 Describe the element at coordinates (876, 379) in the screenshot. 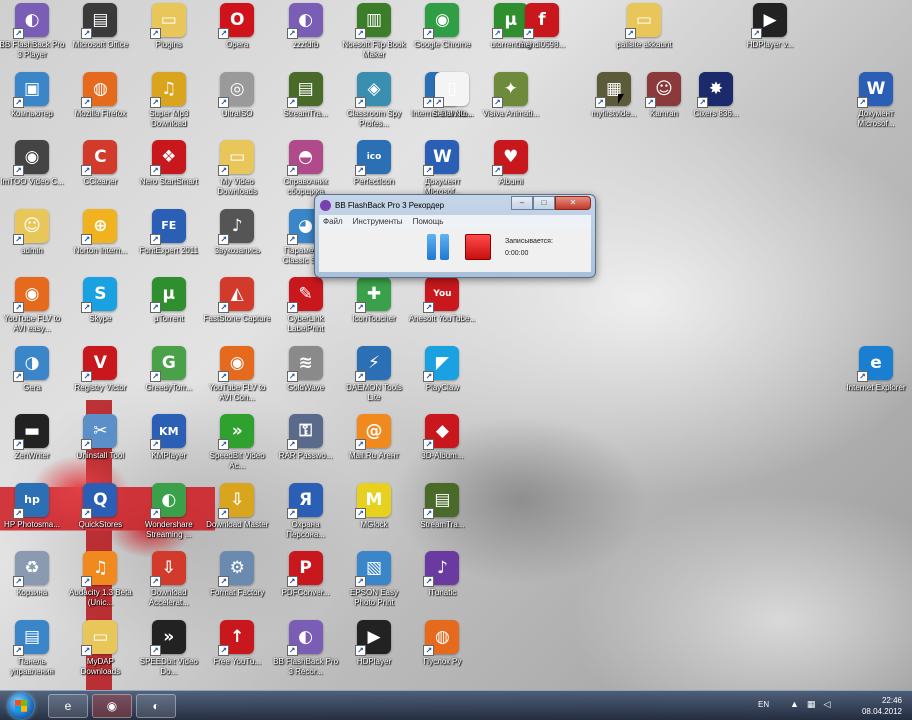

I see `desktop-icon: e ↗ Internet Explorer` at that location.